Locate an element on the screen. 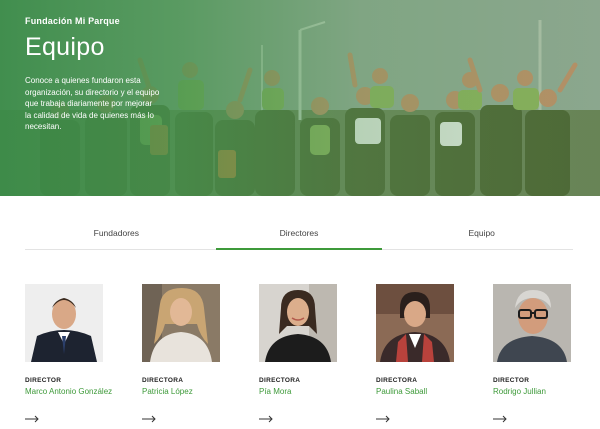 This screenshot has height=429, width=600. avatar-pia-mora is located at coordinates (298, 323).